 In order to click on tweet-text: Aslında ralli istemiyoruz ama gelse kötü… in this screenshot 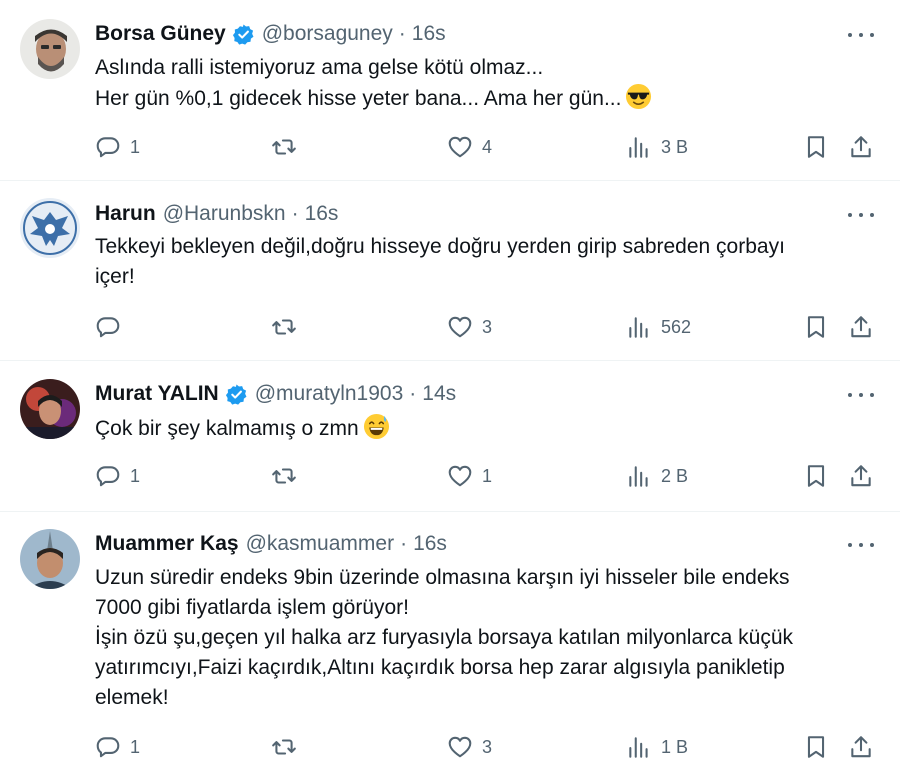, I will do `click(480, 83)`.